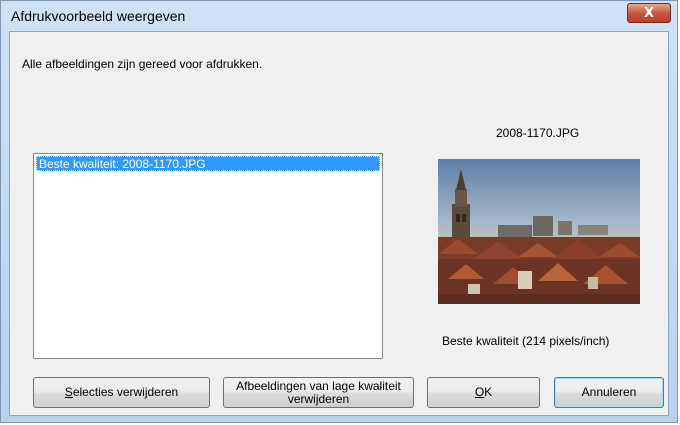  I want to click on window-title: Afdrukvoorbeeld weergeven, so click(98, 16).